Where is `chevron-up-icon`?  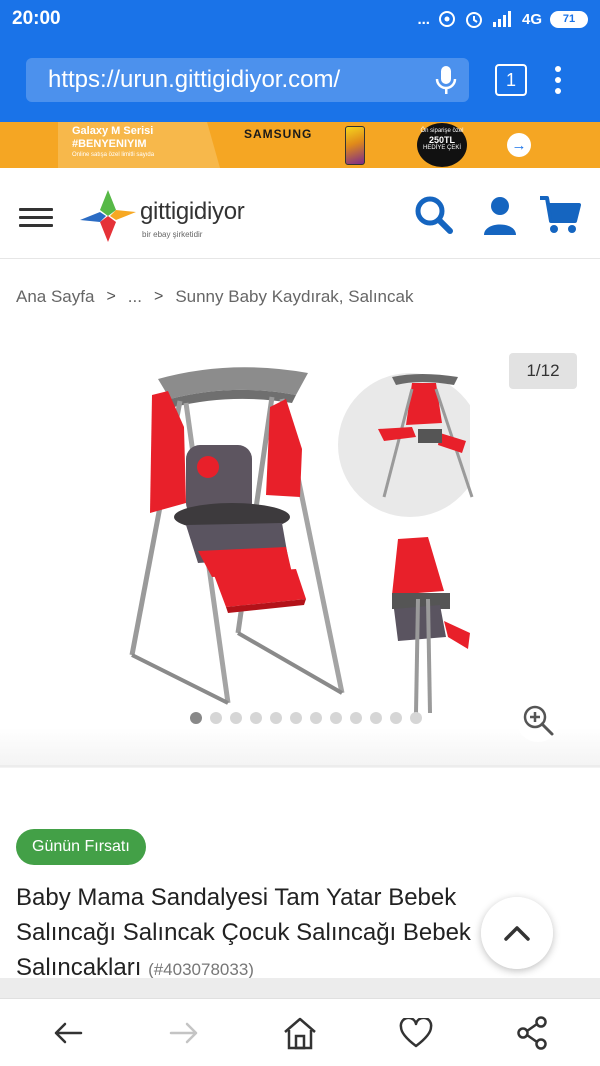 chevron-up-icon is located at coordinates (517, 933).